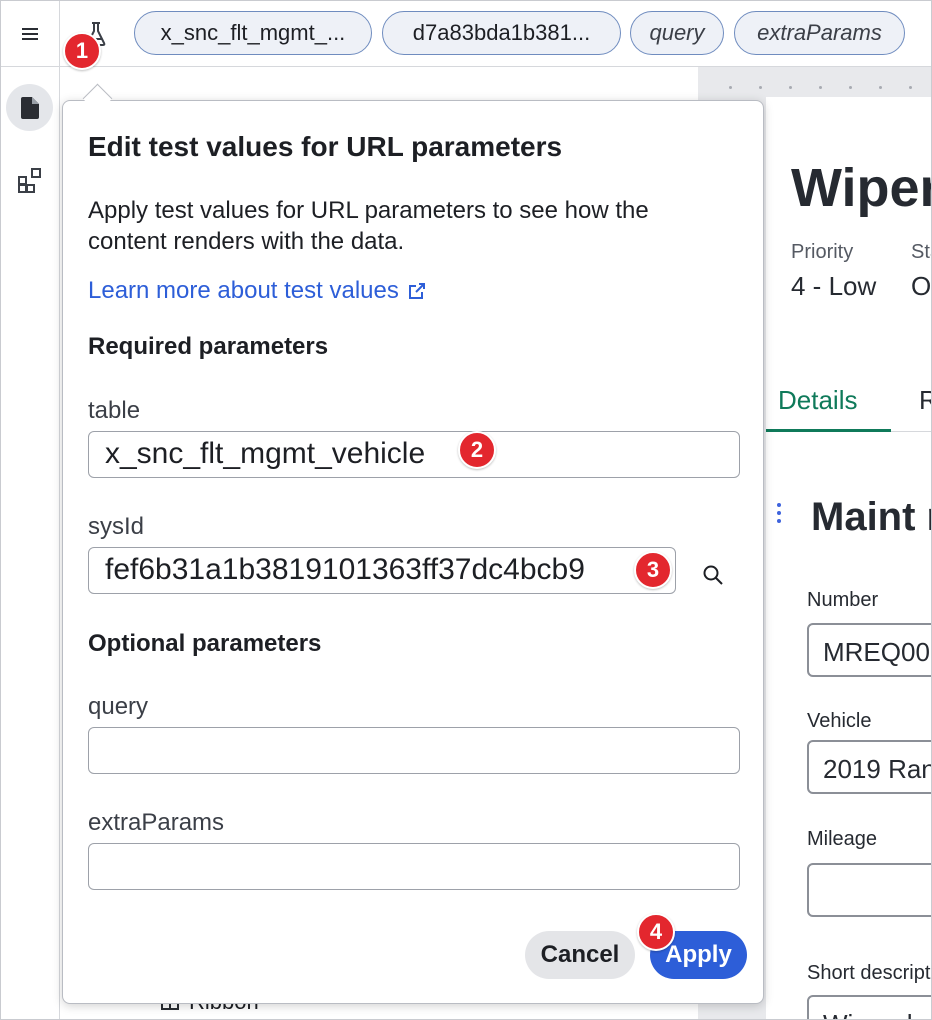 The width and height of the screenshot is (932, 1020). I want to click on blocks-icon, so click(30, 180).